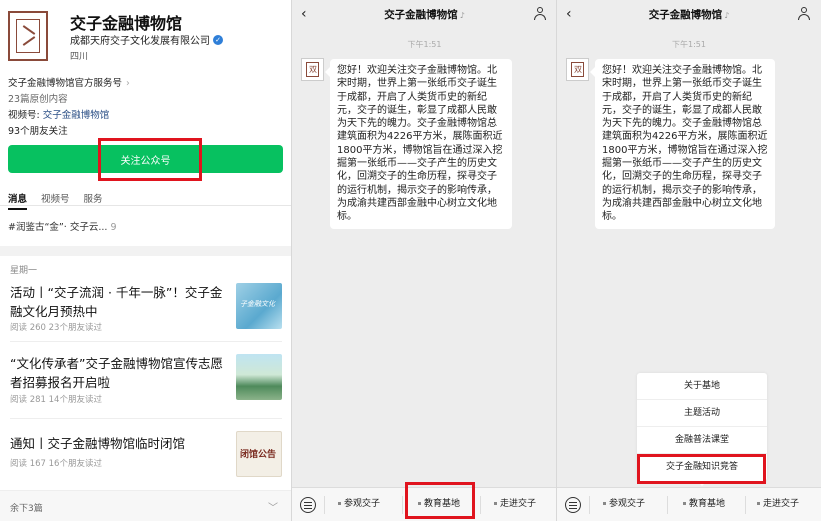 This screenshot has width=821, height=521. I want to click on pinned-preview: #润鉴古“金”· 交子云... 9, so click(62, 226).